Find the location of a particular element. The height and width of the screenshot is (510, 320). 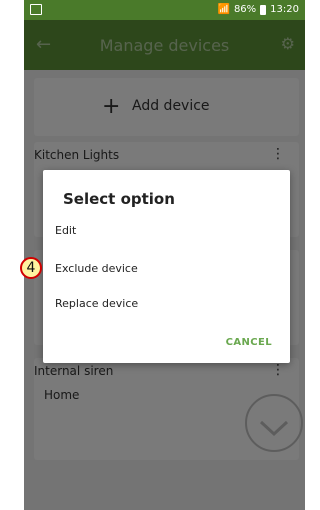

gallery-icon is located at coordinates (36, 9).